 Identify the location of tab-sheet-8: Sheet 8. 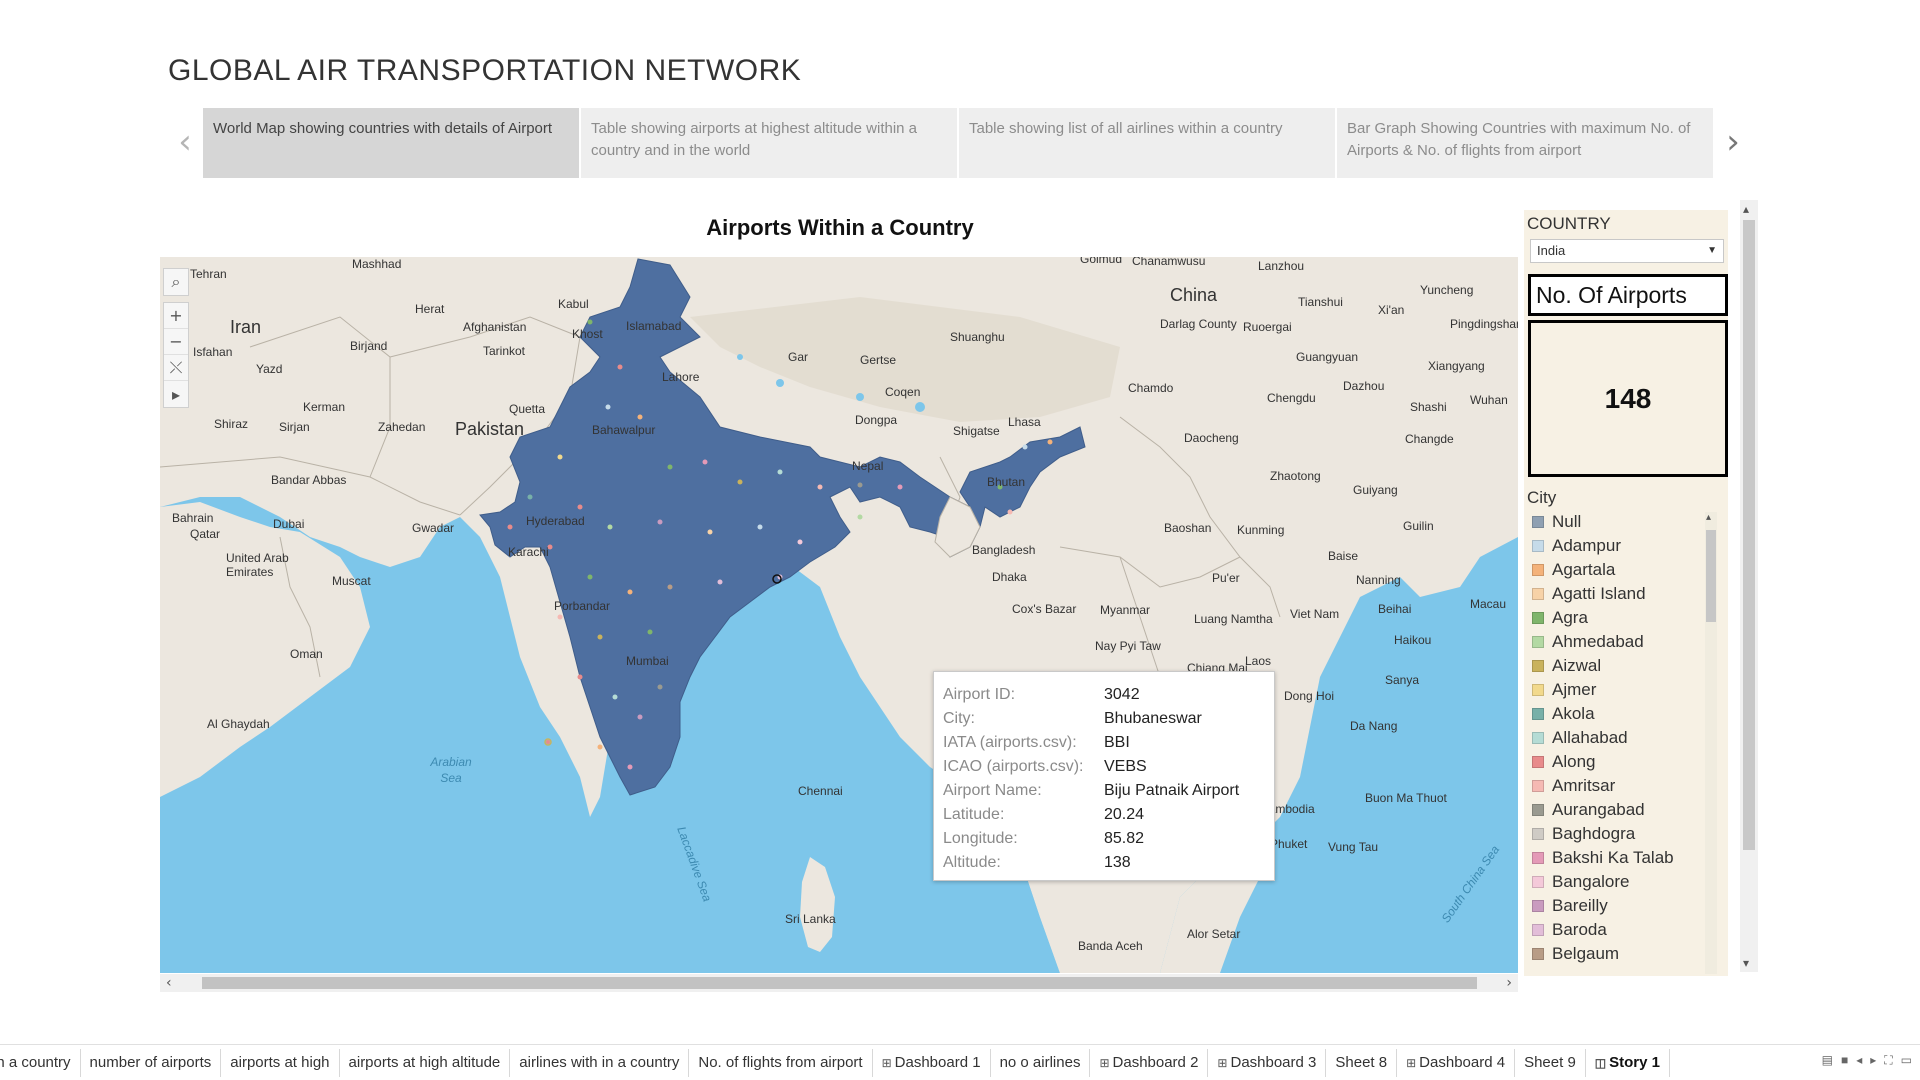
(1362, 1062).